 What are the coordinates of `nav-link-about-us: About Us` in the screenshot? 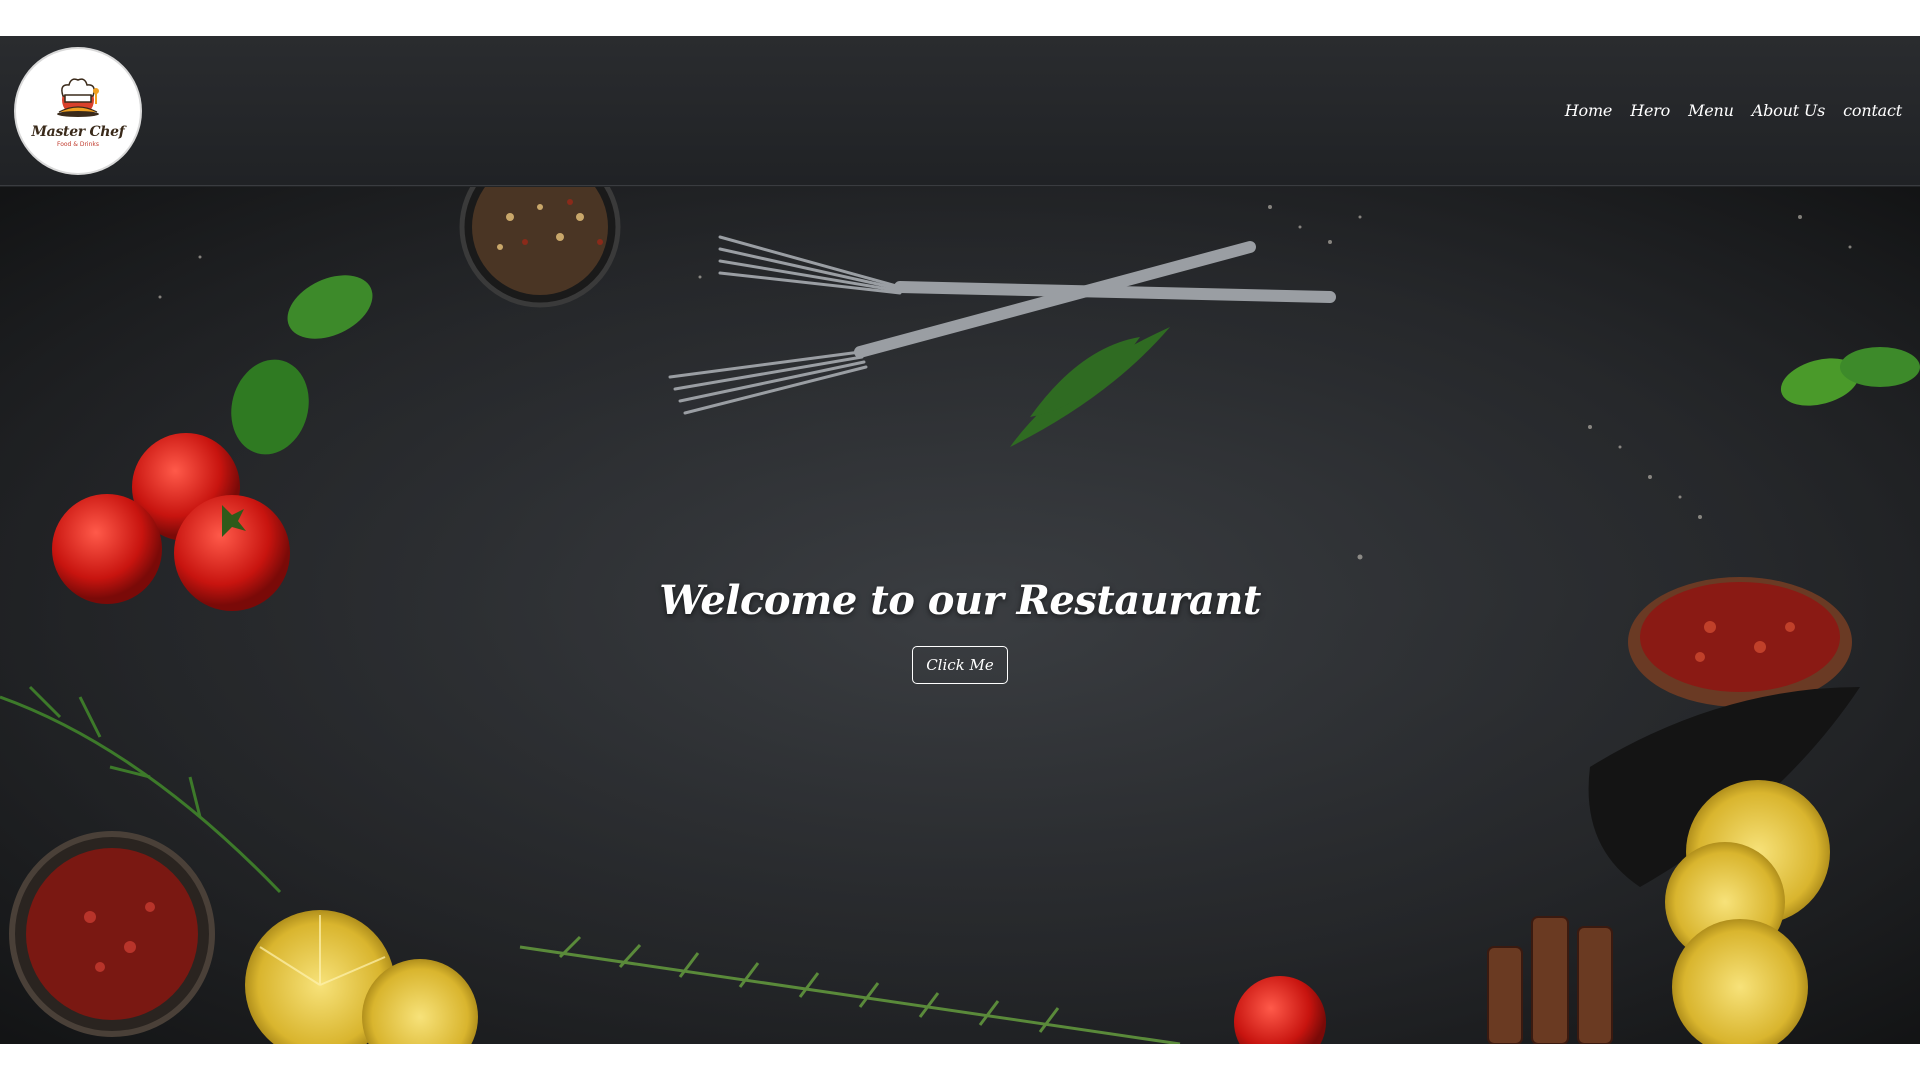 It's located at (1789, 110).